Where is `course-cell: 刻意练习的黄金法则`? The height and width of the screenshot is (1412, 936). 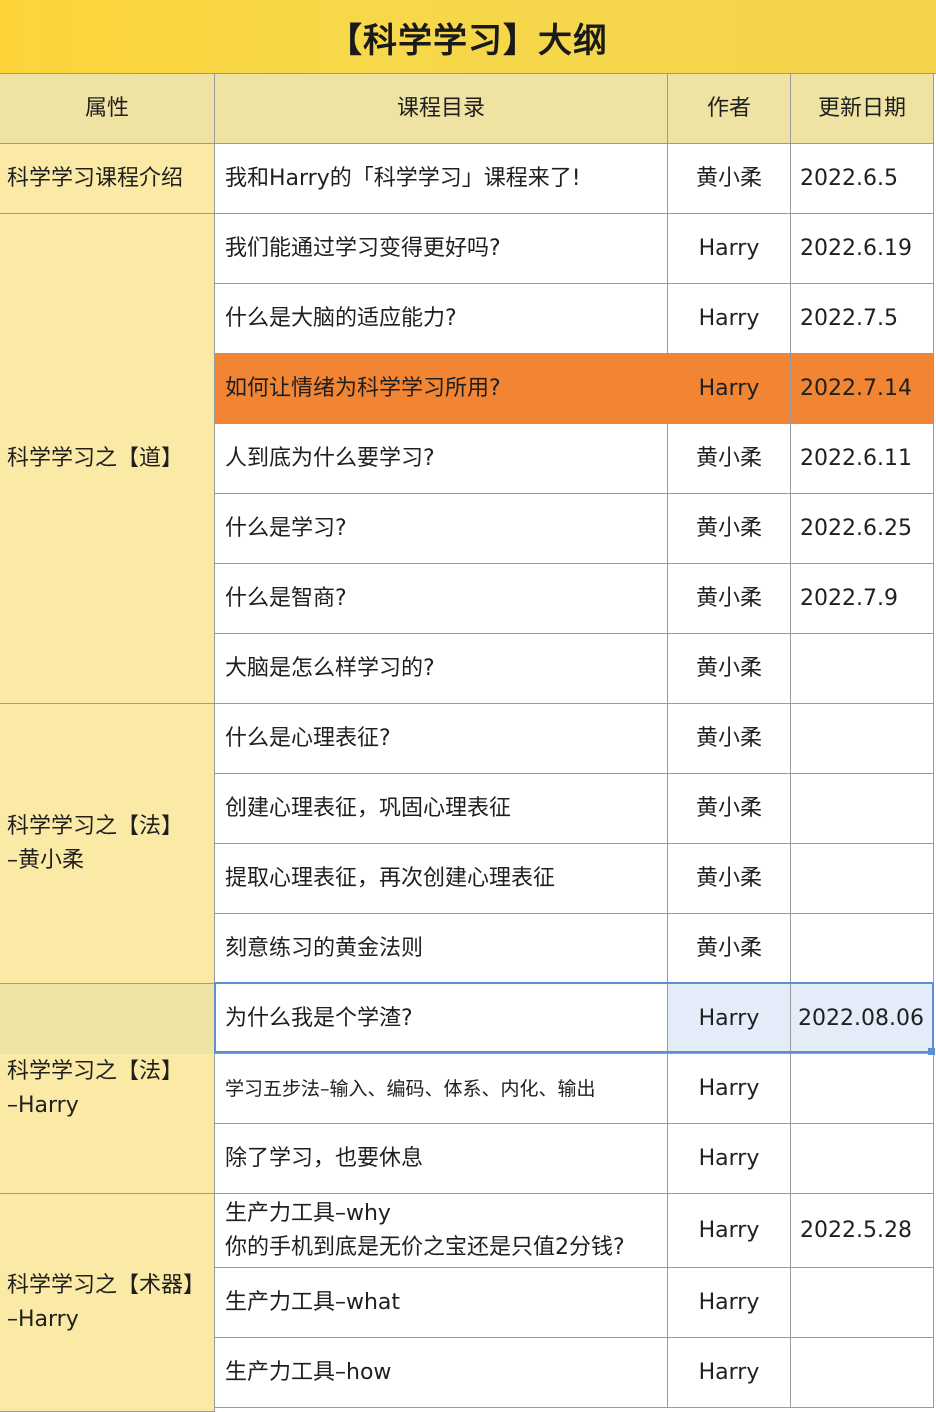 course-cell: 刻意练习的黄金法则 is located at coordinates (441, 949).